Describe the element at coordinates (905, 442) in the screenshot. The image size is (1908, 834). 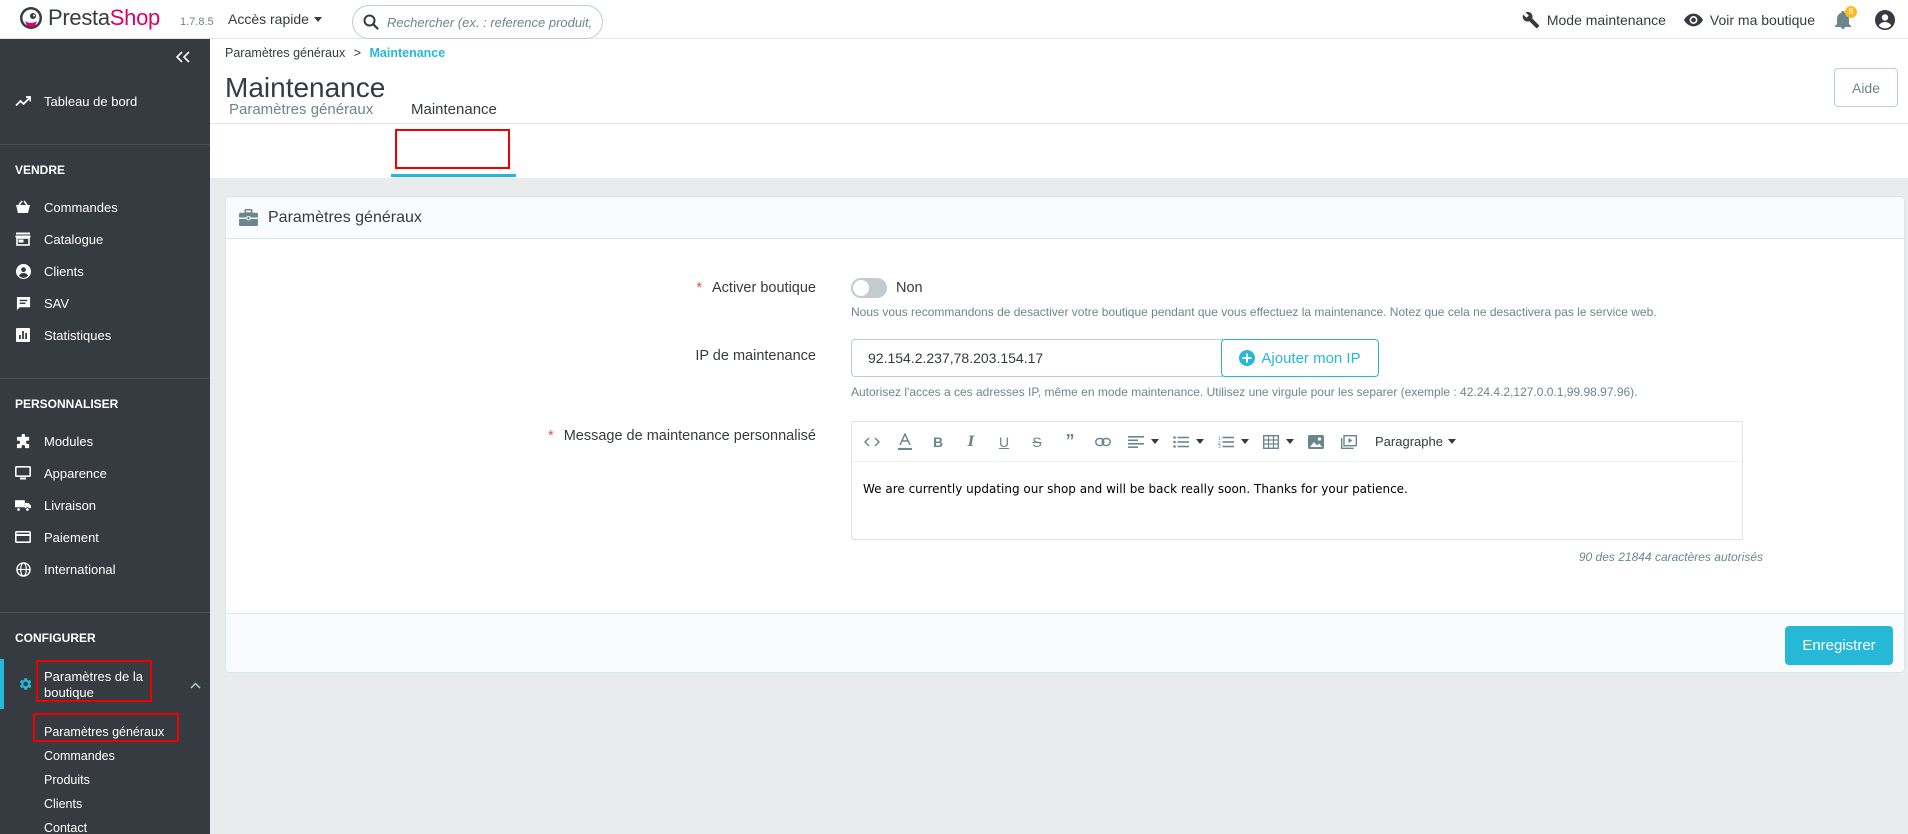
I see `text-color-icon` at that location.